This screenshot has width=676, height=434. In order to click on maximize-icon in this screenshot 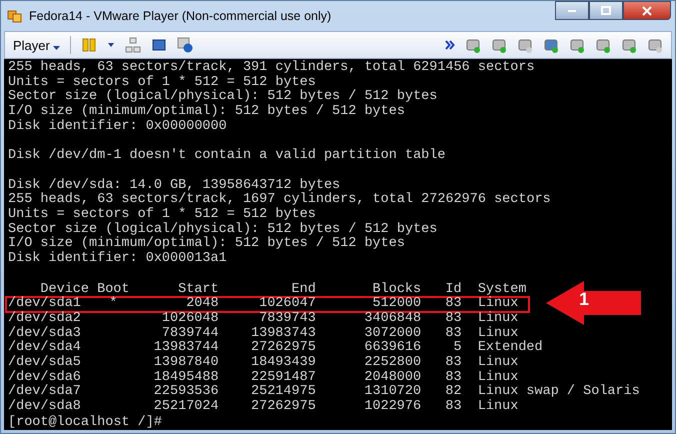, I will do `click(606, 11)`.